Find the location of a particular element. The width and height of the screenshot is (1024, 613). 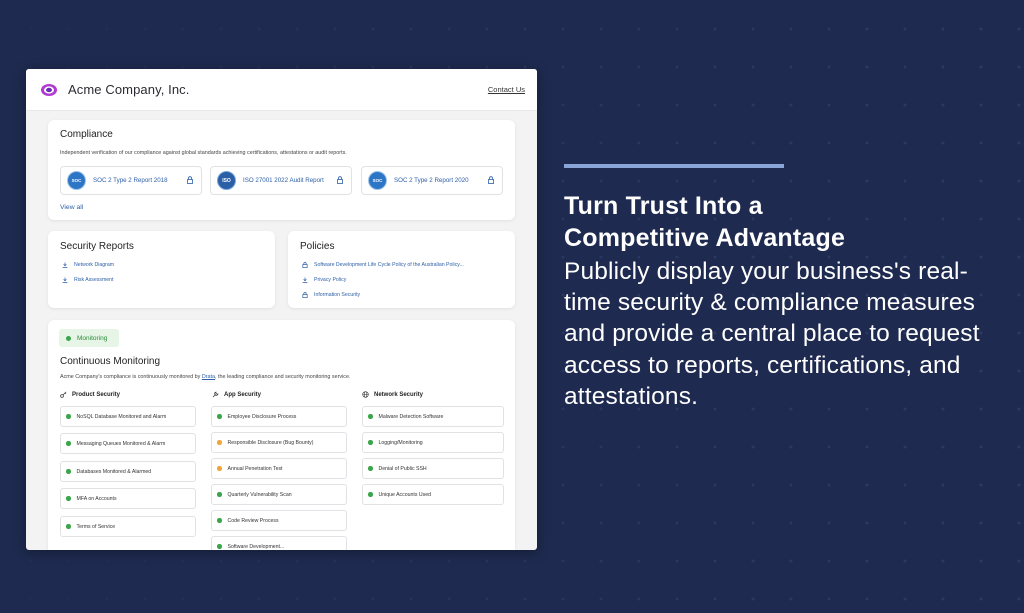

monitor-item: Logging/Monitoring is located at coordinates (433, 442).